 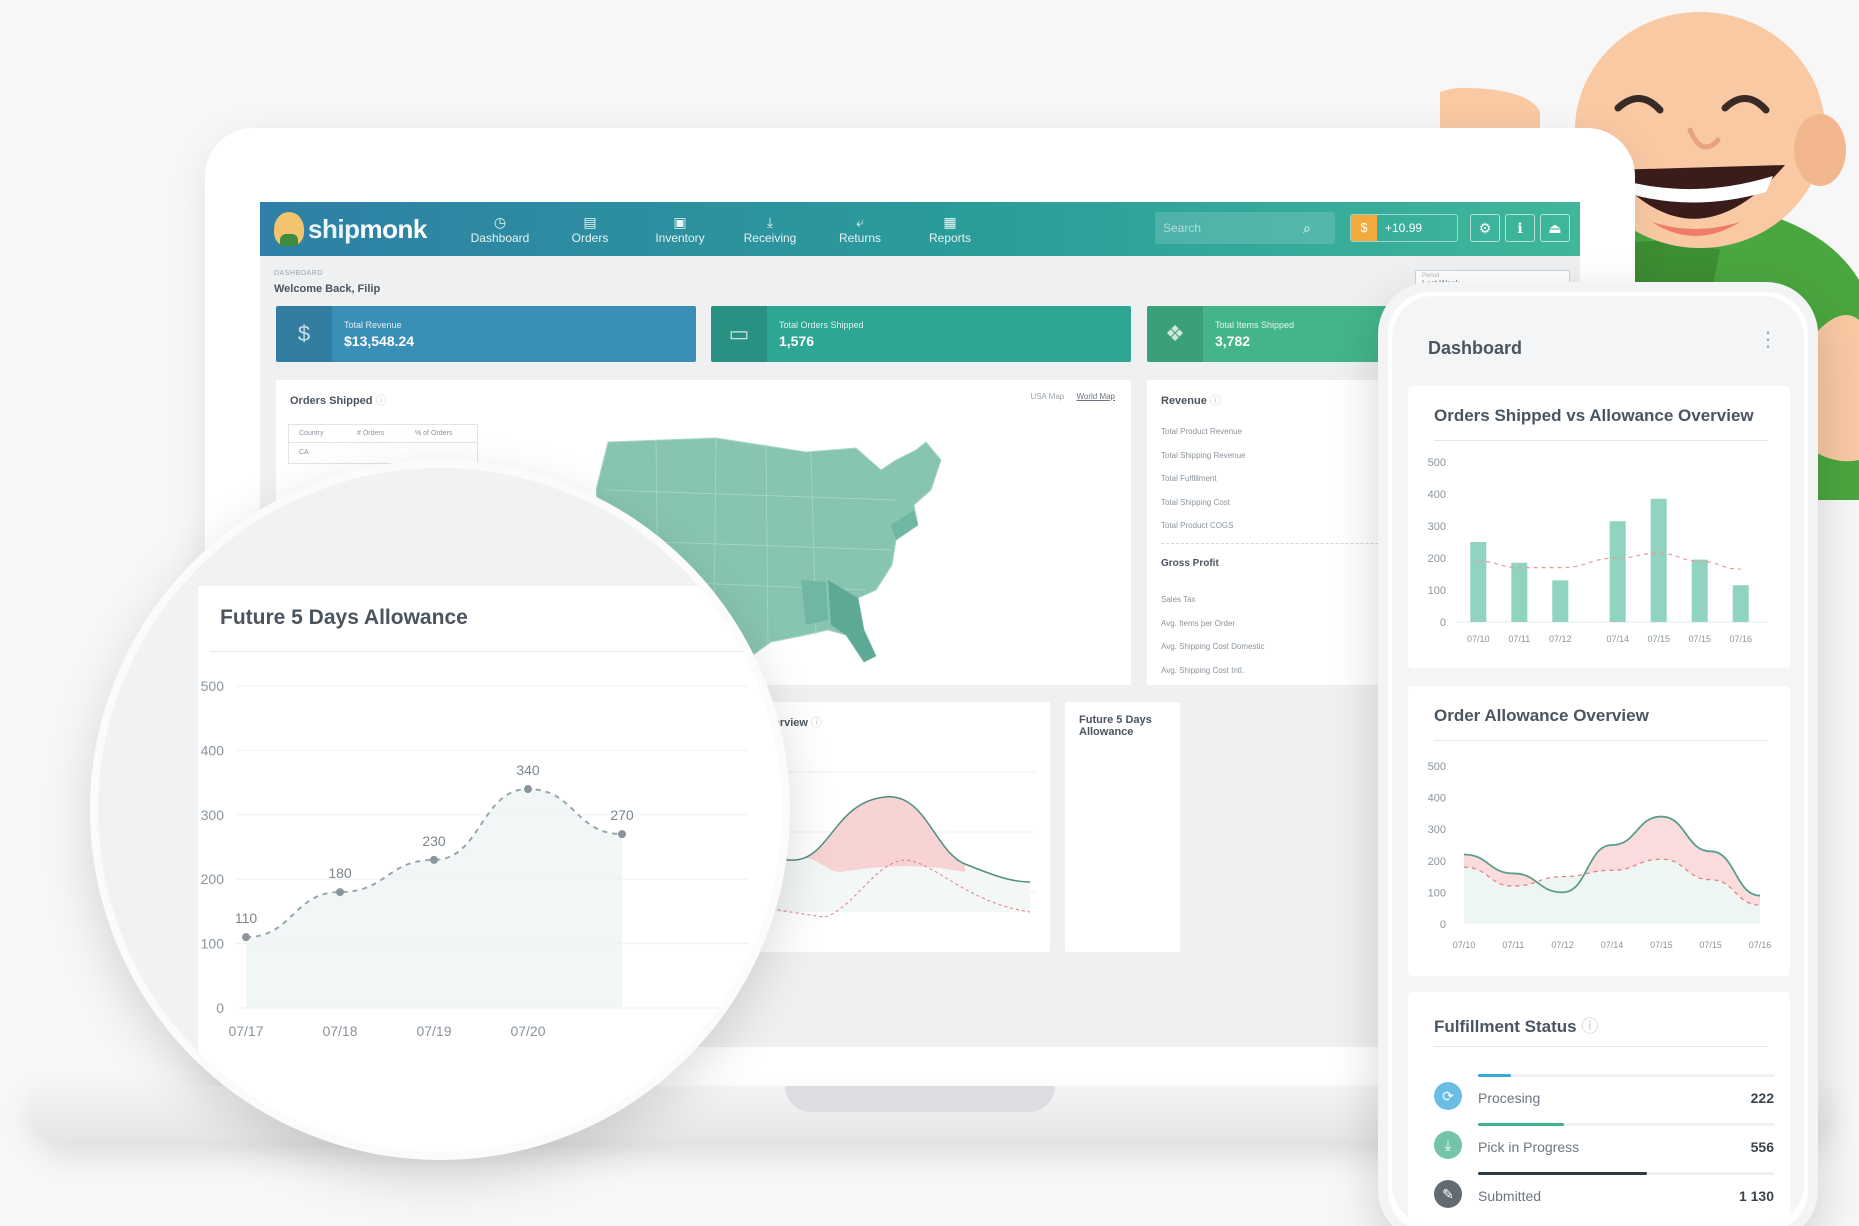 What do you see at coordinates (1184, 401) in the screenshot?
I see `panel-title: Revenue` at bounding box center [1184, 401].